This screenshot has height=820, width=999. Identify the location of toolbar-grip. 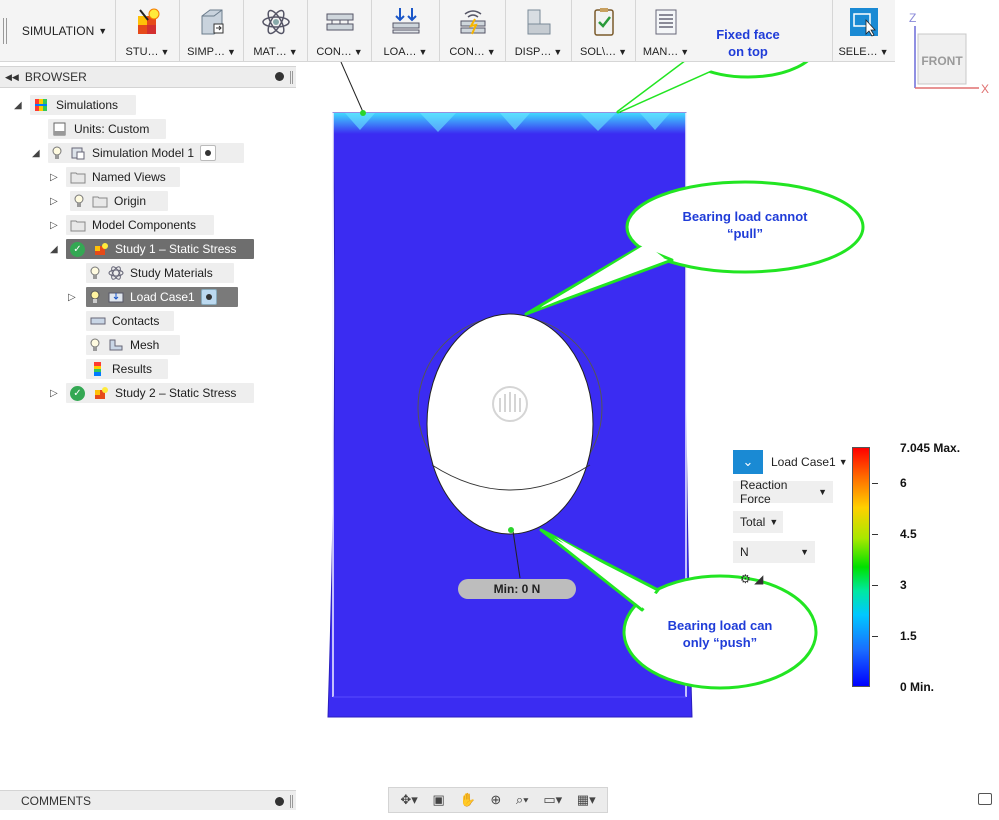
(5, 31).